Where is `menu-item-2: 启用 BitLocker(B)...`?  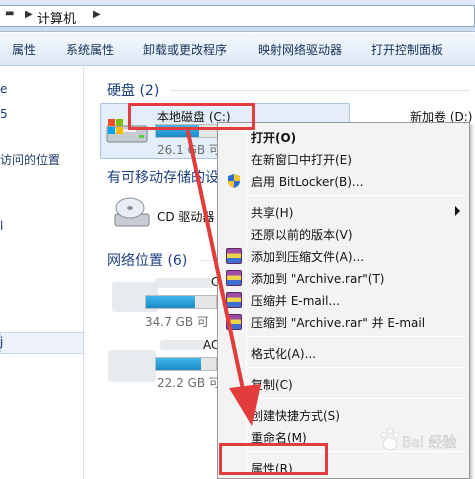
menu-item-2: 启用 BitLocker(B)... is located at coordinates (343, 181).